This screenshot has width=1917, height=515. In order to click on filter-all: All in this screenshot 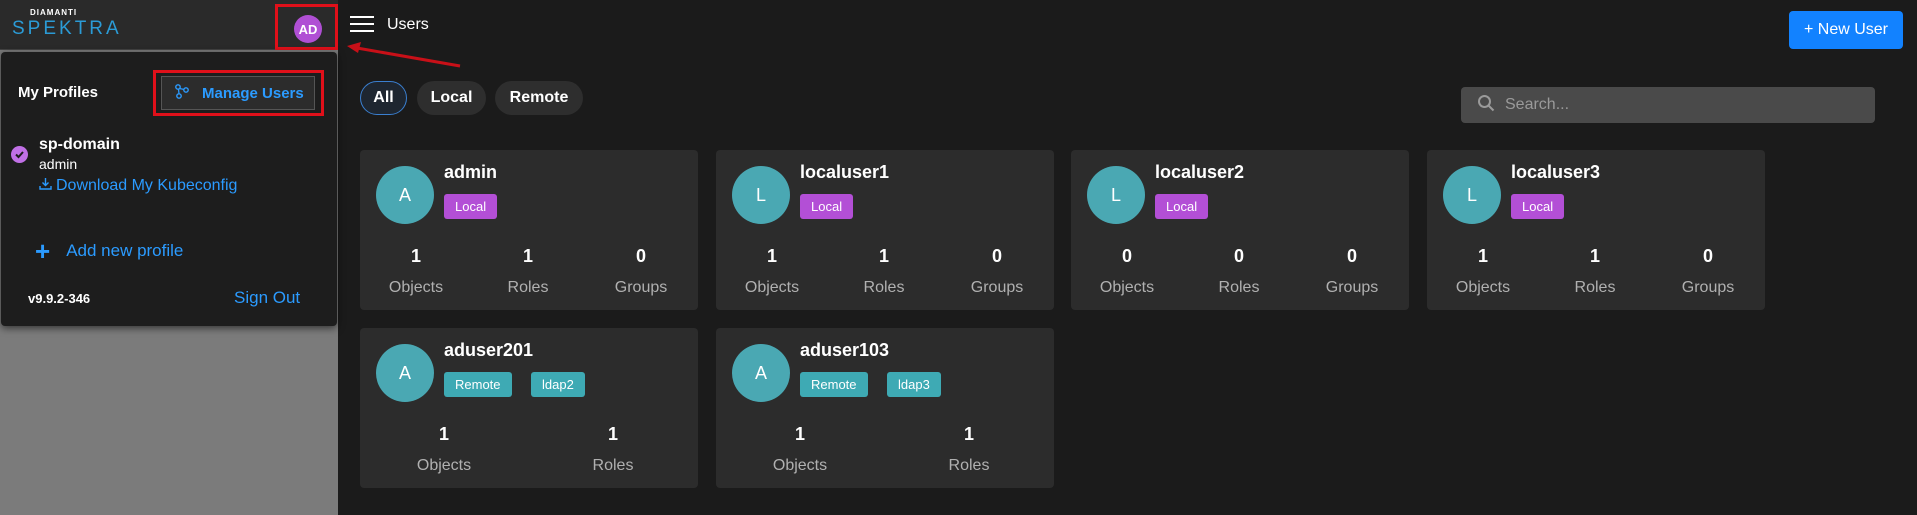, I will do `click(383, 98)`.